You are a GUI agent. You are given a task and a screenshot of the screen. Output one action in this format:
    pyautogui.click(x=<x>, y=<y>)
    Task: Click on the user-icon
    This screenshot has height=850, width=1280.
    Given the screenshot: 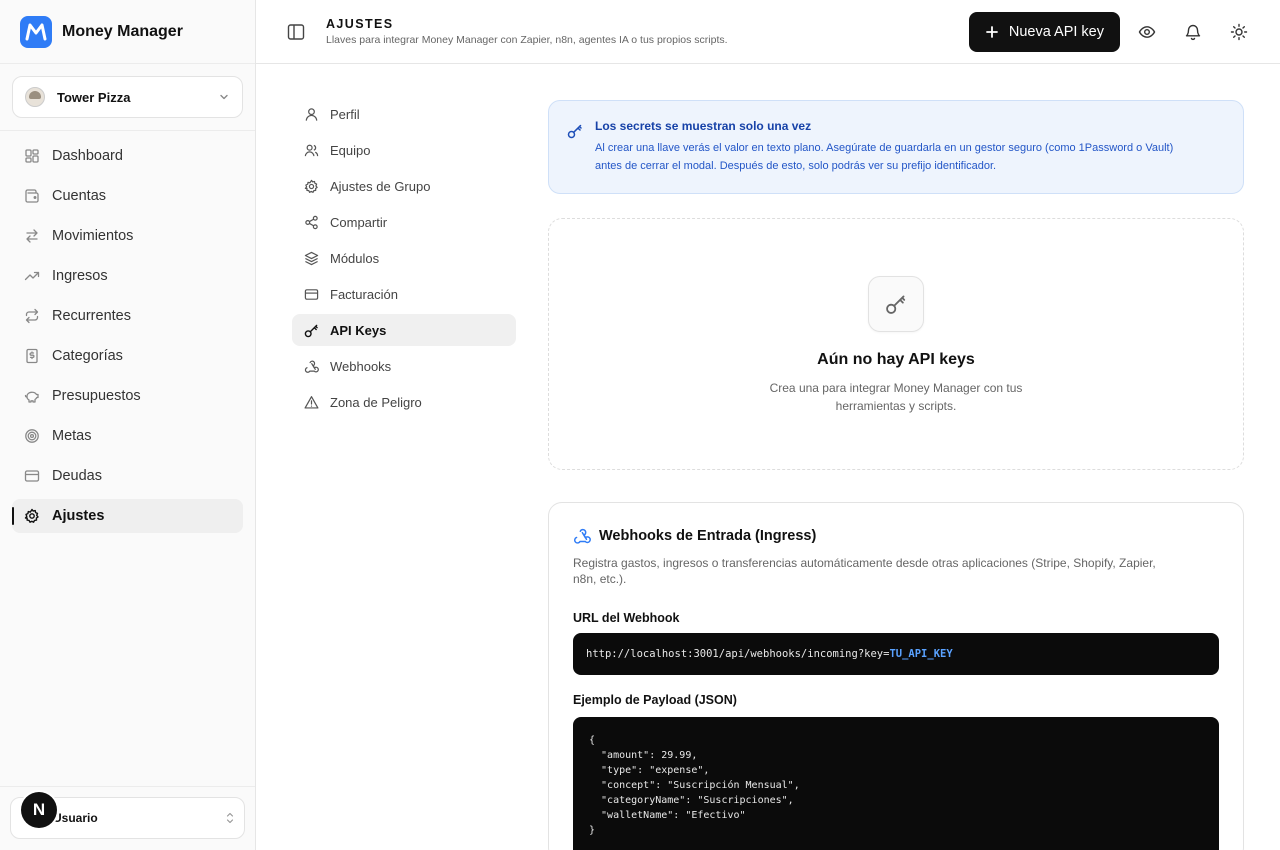 What is the action you would take?
    pyautogui.click(x=311, y=114)
    